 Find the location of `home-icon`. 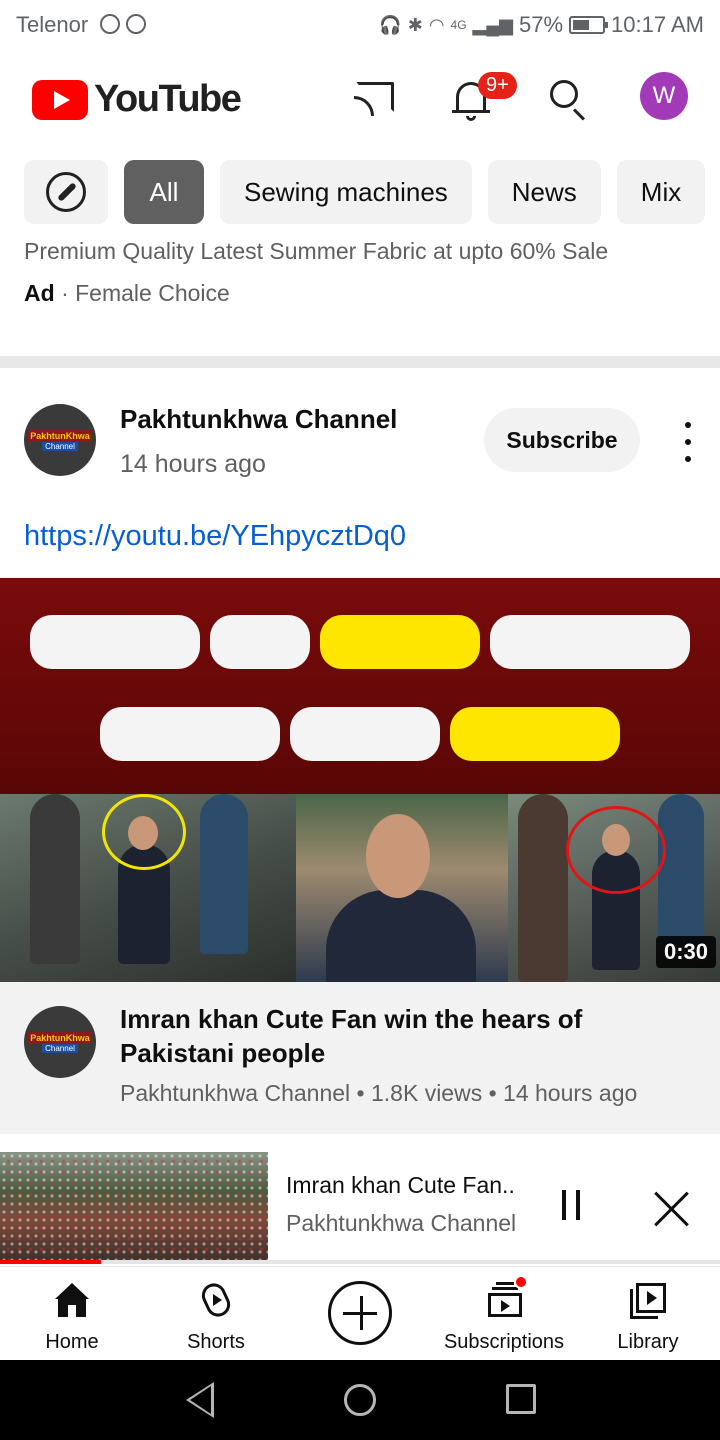

home-icon is located at coordinates (72, 1301).